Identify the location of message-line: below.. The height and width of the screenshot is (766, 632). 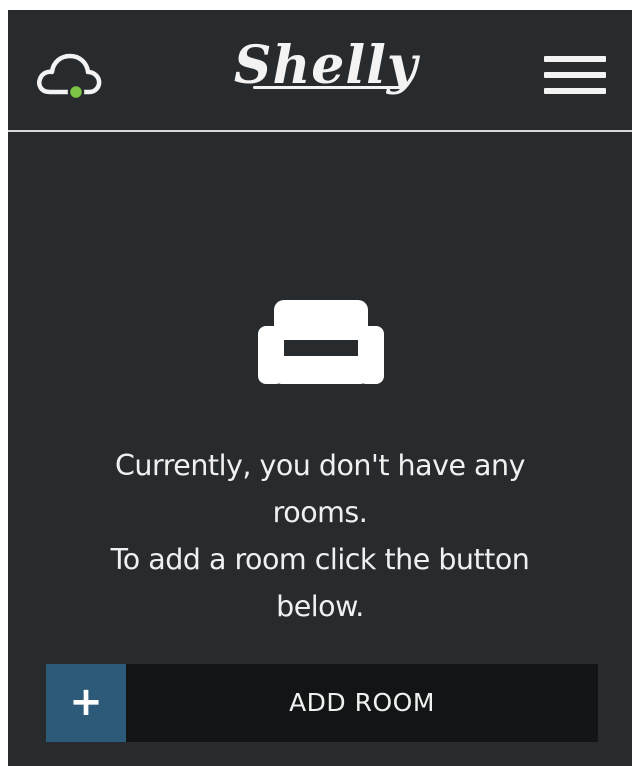
(320, 606).